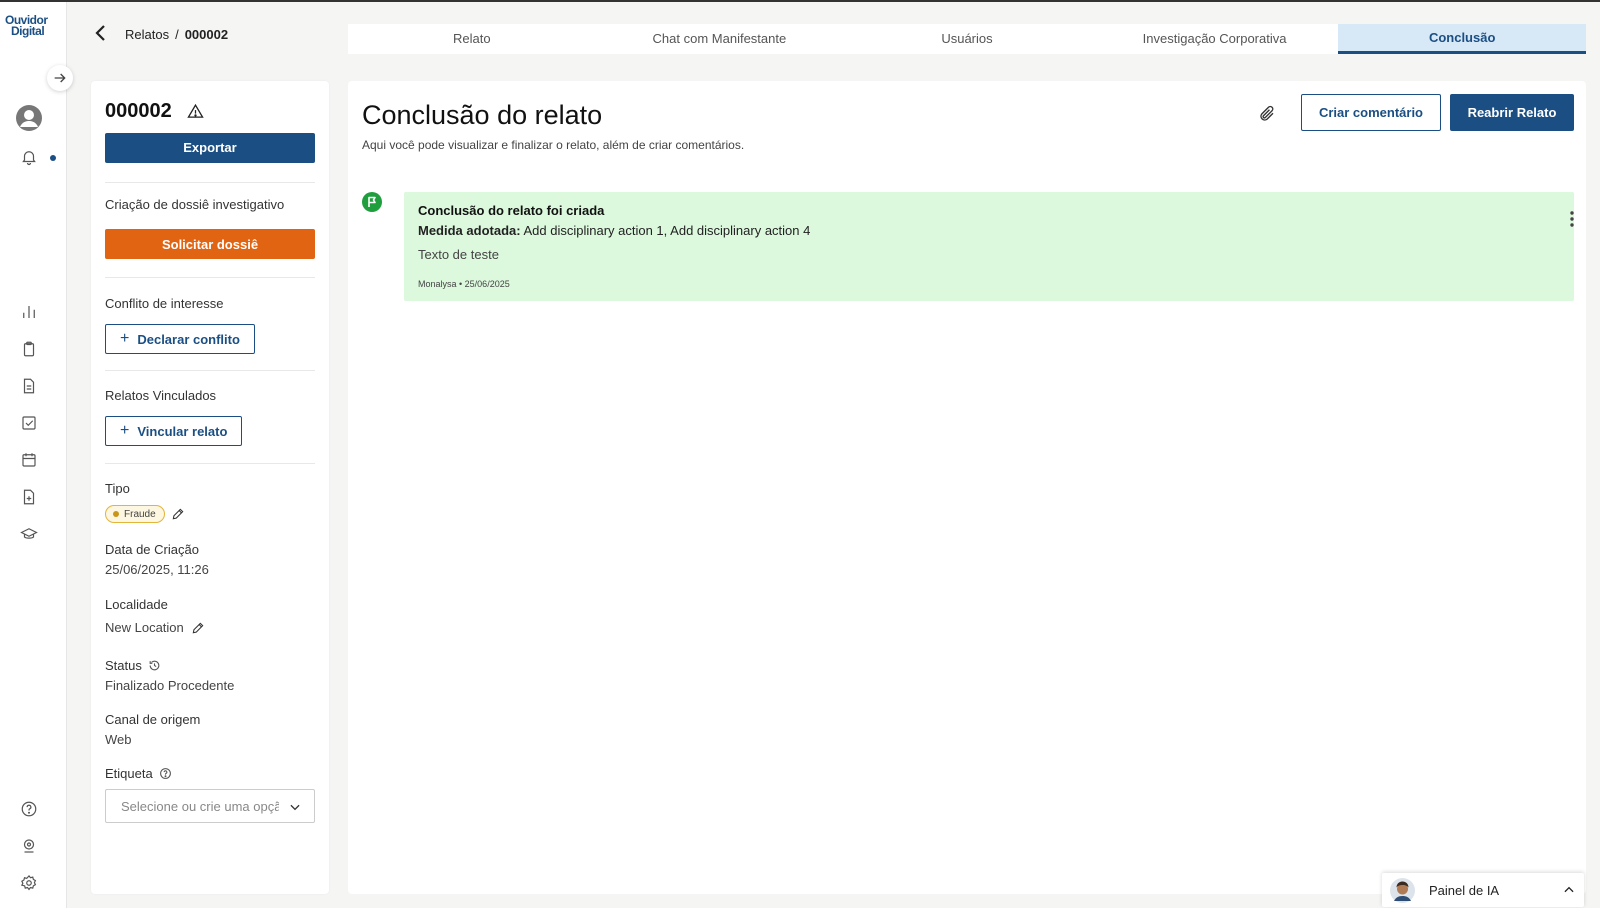  I want to click on checklist-icon, so click(29, 423).